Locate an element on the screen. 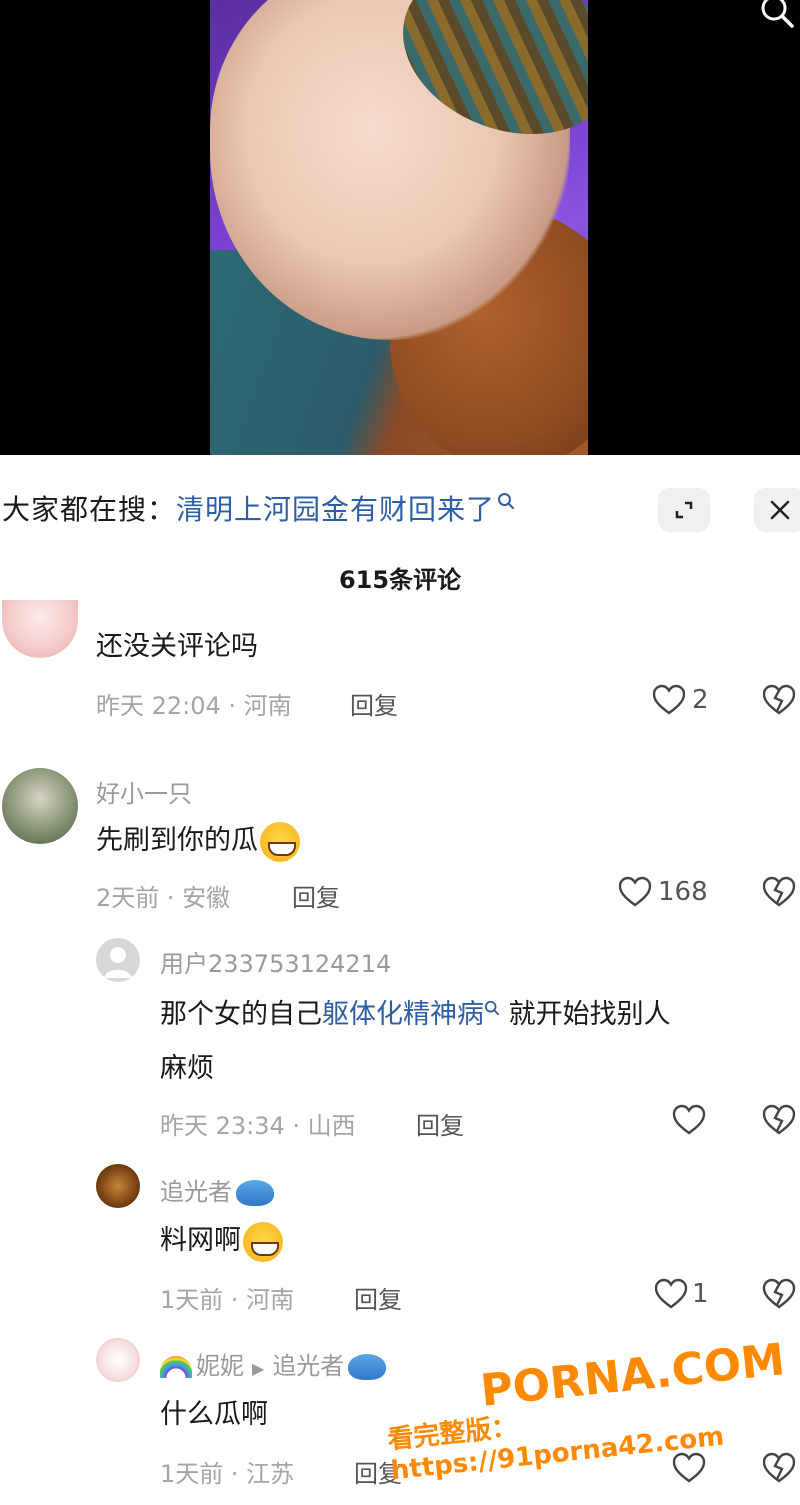 The height and width of the screenshot is (1505, 800). search-suggestion-bar: 大家都在搜： 清明上河园金有财回来了 is located at coordinates (400, 508).